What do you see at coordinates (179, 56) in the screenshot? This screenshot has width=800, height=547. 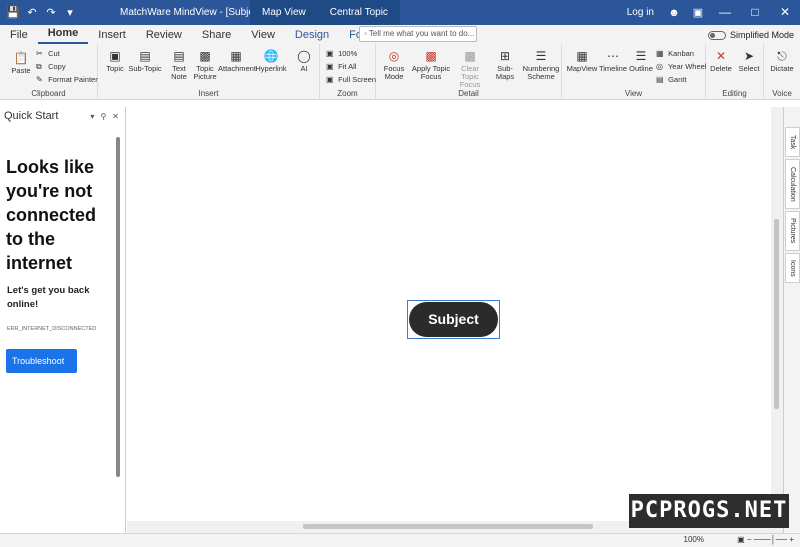 I see `text-note-icon: ▤` at bounding box center [179, 56].